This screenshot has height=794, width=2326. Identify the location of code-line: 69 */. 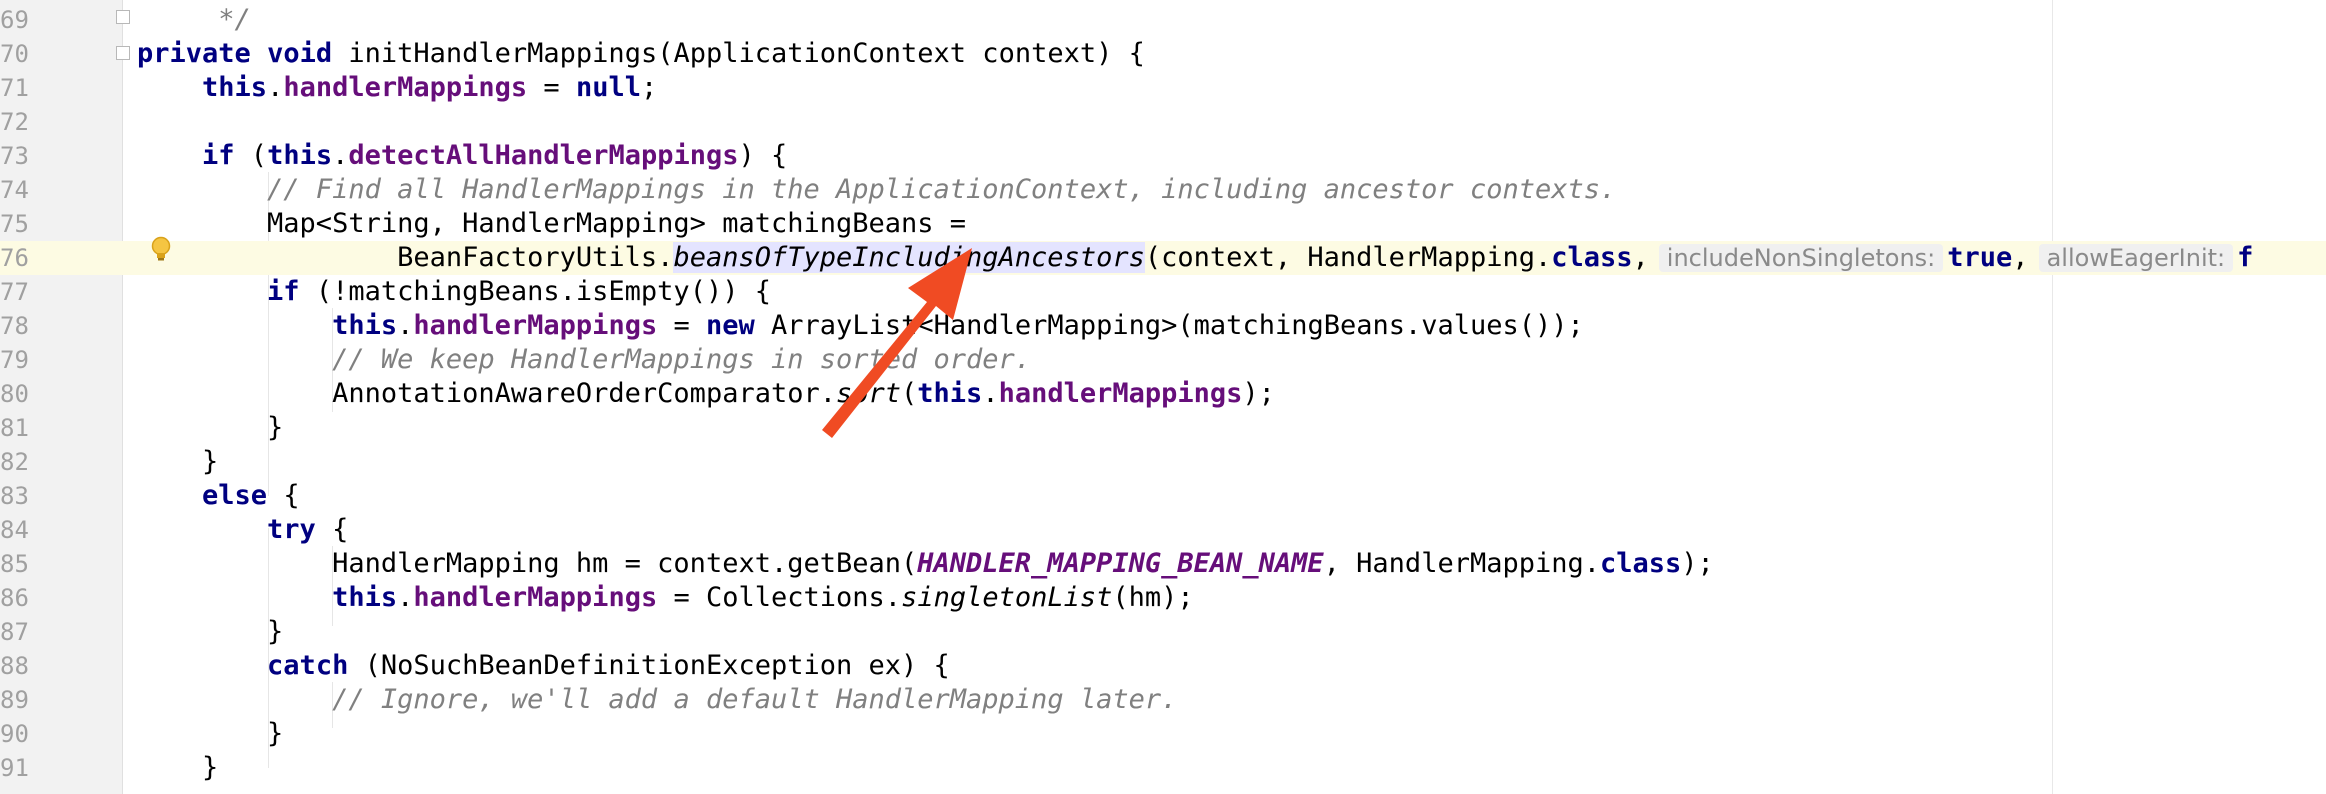
(1163, 20).